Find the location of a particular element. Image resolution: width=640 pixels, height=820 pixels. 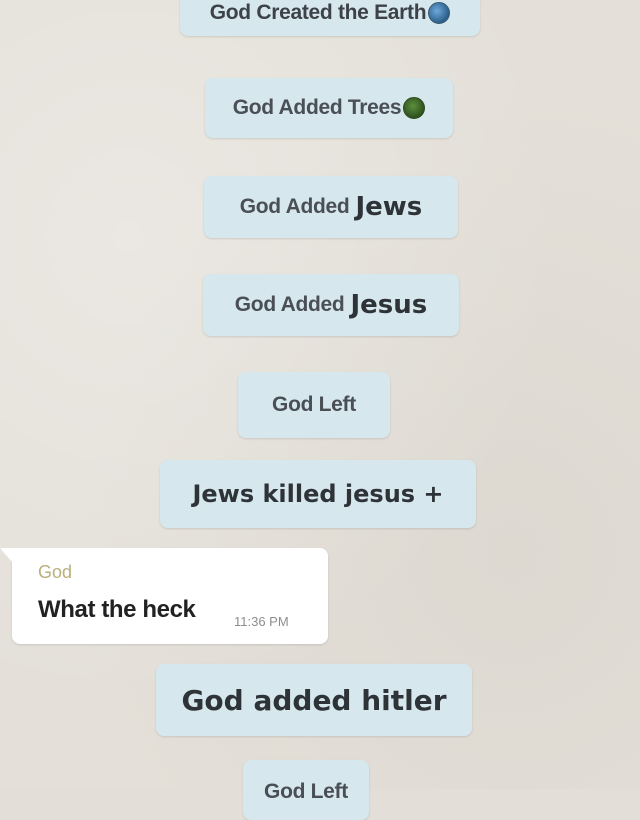

incoming-message-bubble: God What the heck 11:36 PM is located at coordinates (164, 596).